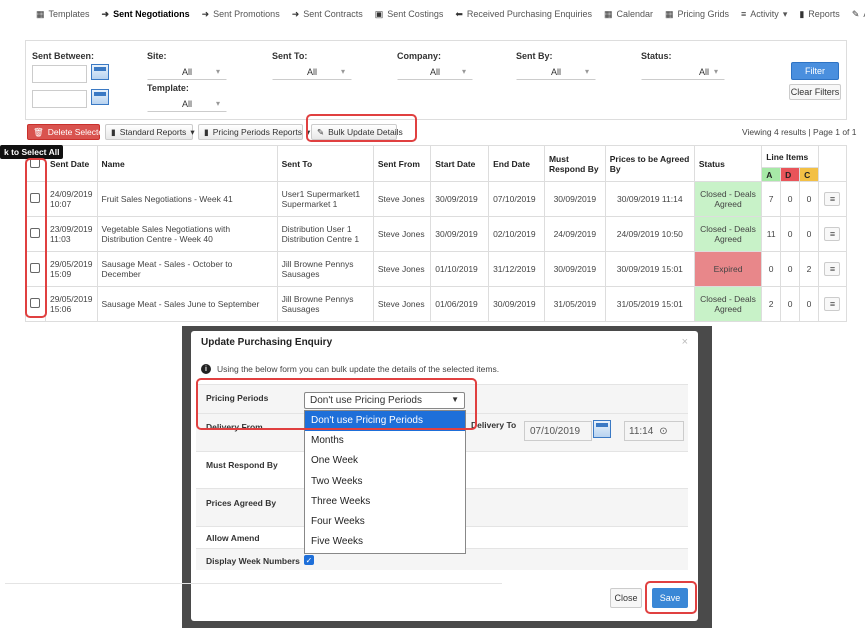  Describe the element at coordinates (802, 13) in the screenshot. I see `file-icon: ▮` at that location.